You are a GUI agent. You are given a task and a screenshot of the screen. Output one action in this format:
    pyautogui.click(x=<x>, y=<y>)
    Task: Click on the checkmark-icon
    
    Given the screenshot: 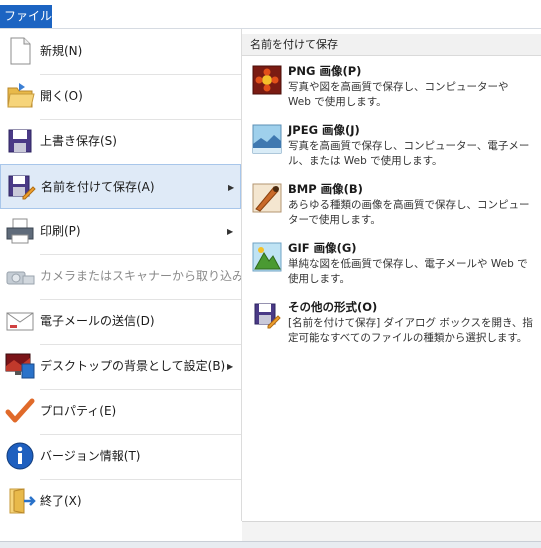 What is the action you would take?
    pyautogui.click(x=20, y=411)
    